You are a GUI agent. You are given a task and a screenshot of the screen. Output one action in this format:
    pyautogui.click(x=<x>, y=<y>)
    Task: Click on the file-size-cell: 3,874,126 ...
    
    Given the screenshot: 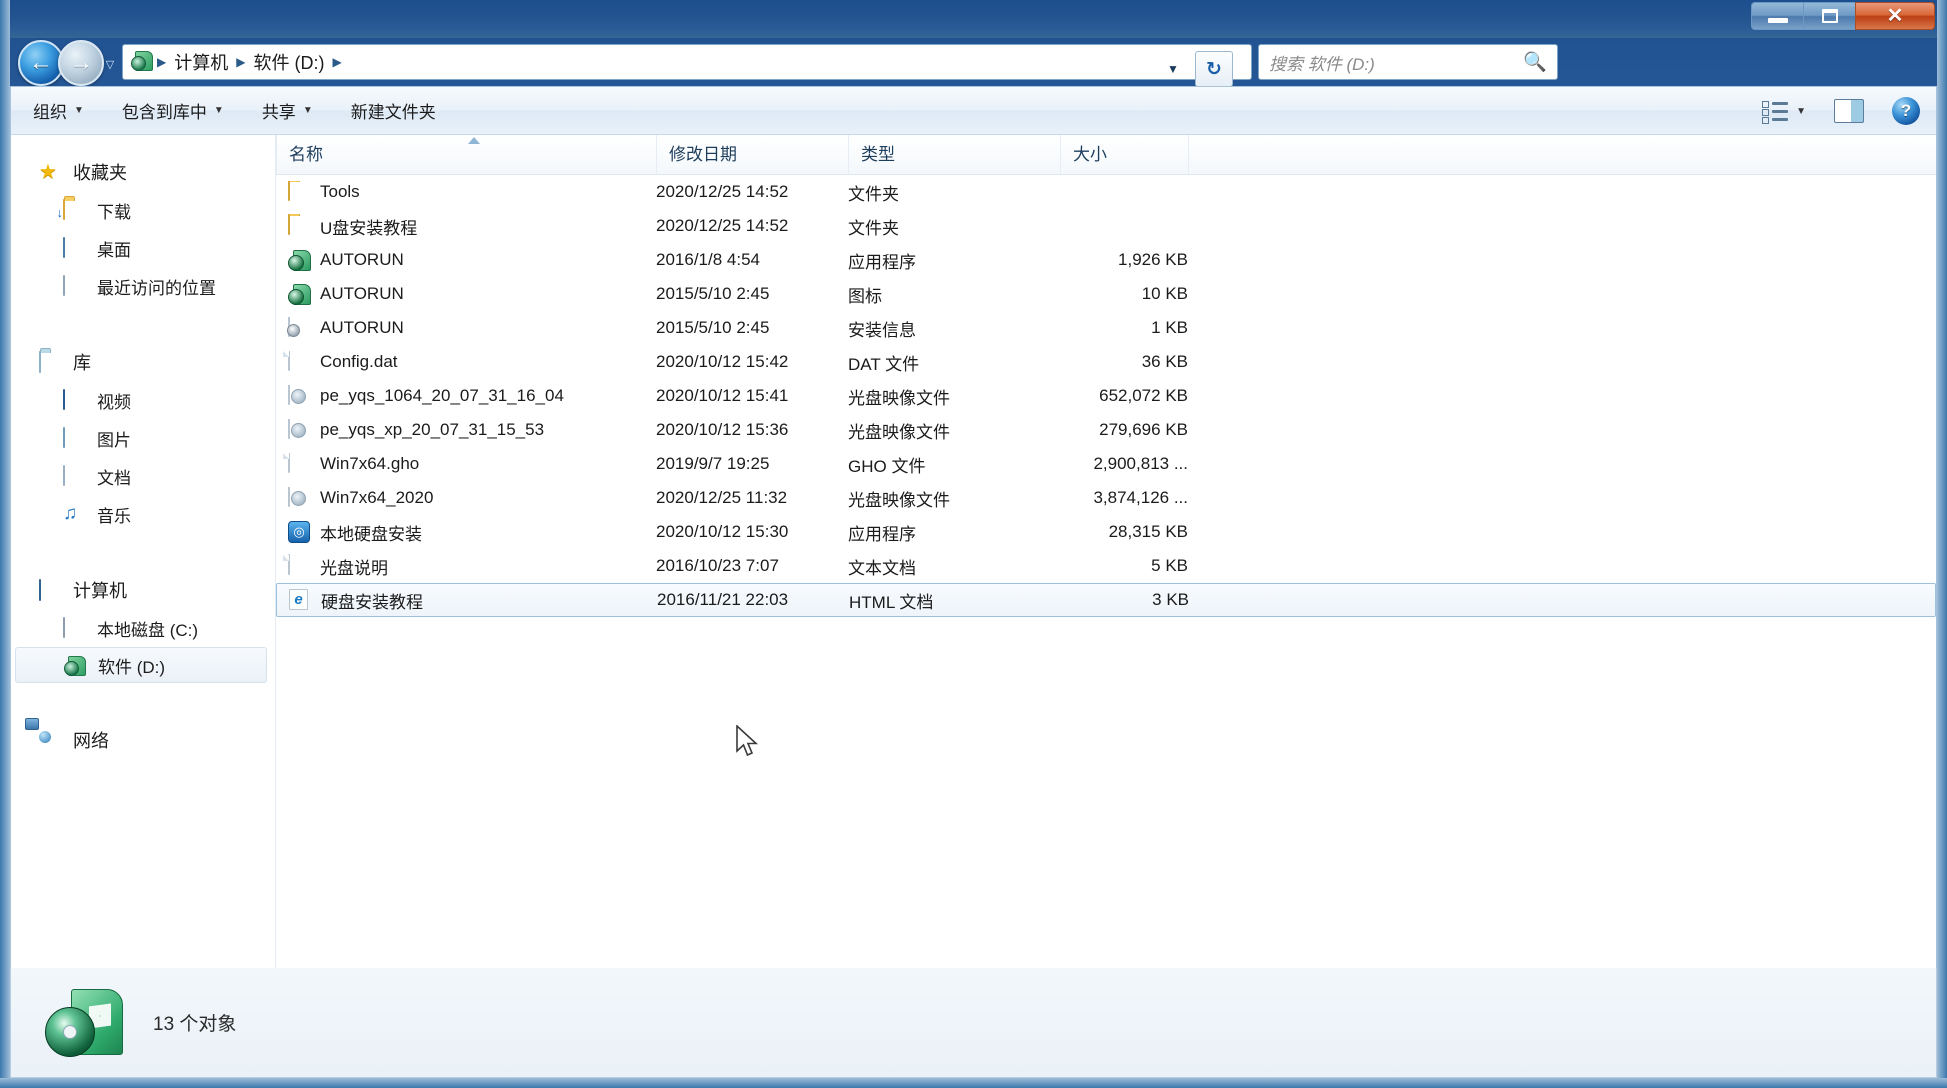 What is the action you would take?
    pyautogui.click(x=1140, y=497)
    